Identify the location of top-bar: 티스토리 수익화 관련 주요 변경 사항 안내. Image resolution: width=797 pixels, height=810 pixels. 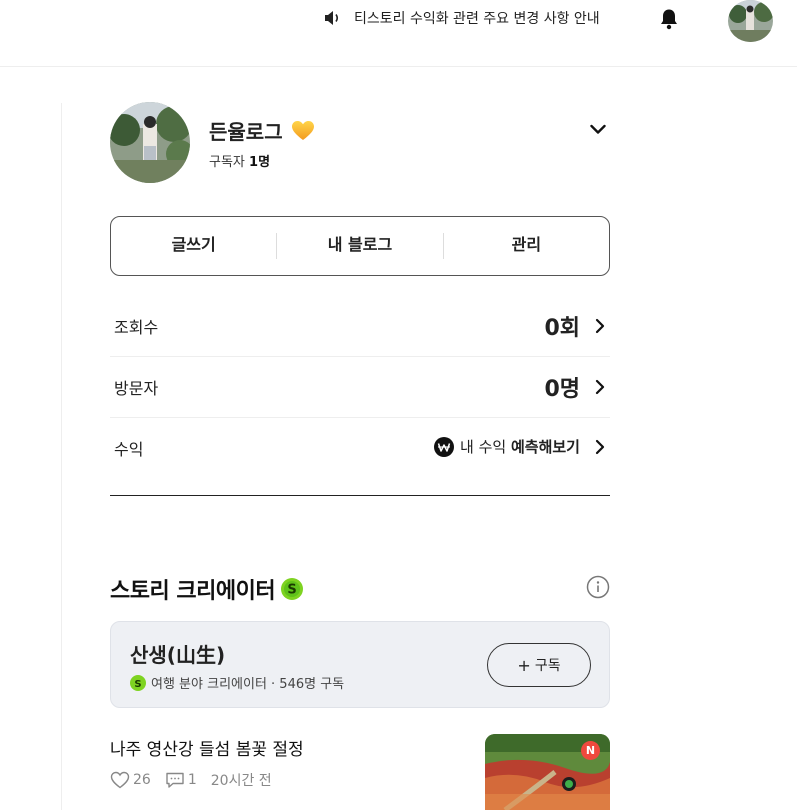
(398, 33).